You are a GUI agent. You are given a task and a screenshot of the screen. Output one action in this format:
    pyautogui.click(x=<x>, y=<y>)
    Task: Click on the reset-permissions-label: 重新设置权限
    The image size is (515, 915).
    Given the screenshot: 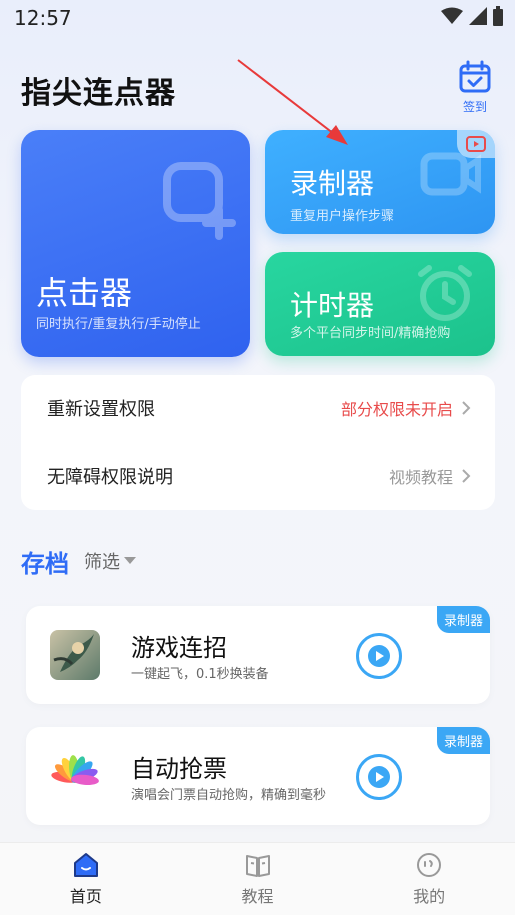 What is the action you would take?
    pyautogui.click(x=101, y=409)
    